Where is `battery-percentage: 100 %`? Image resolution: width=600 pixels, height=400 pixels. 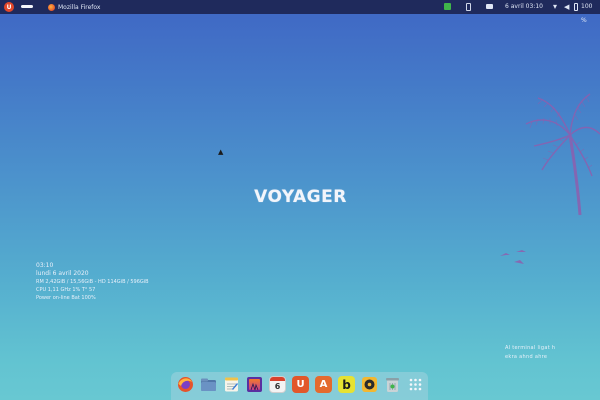 battery-percentage: 100 % is located at coordinates (590, 12).